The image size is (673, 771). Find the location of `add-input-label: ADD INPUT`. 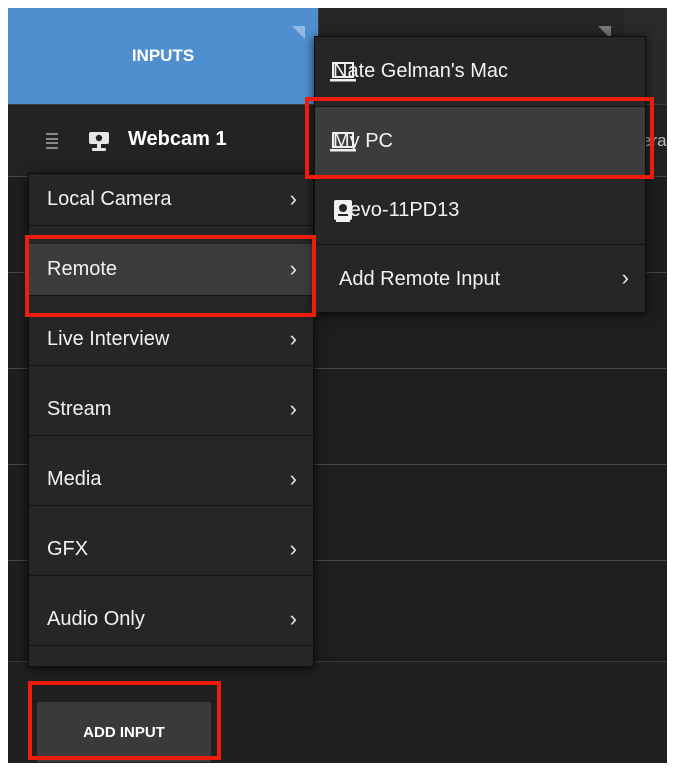

add-input-label: ADD INPUT is located at coordinates (124, 732).